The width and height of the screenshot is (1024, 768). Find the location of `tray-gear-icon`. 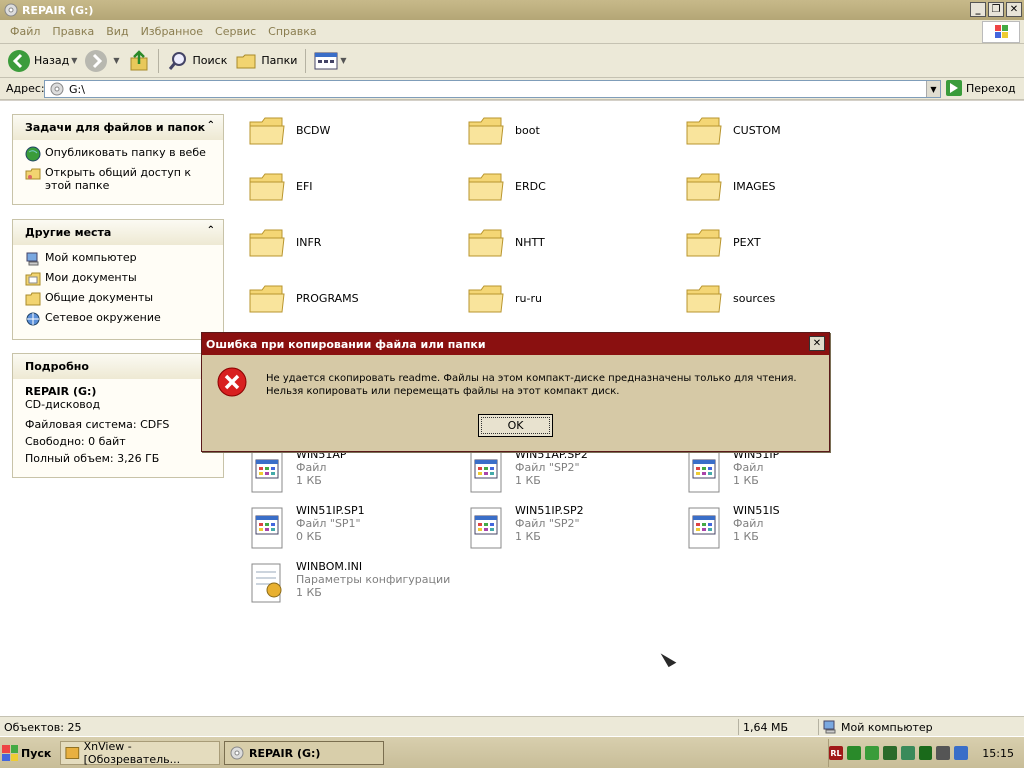

tray-gear-icon is located at coordinates (889, 753).